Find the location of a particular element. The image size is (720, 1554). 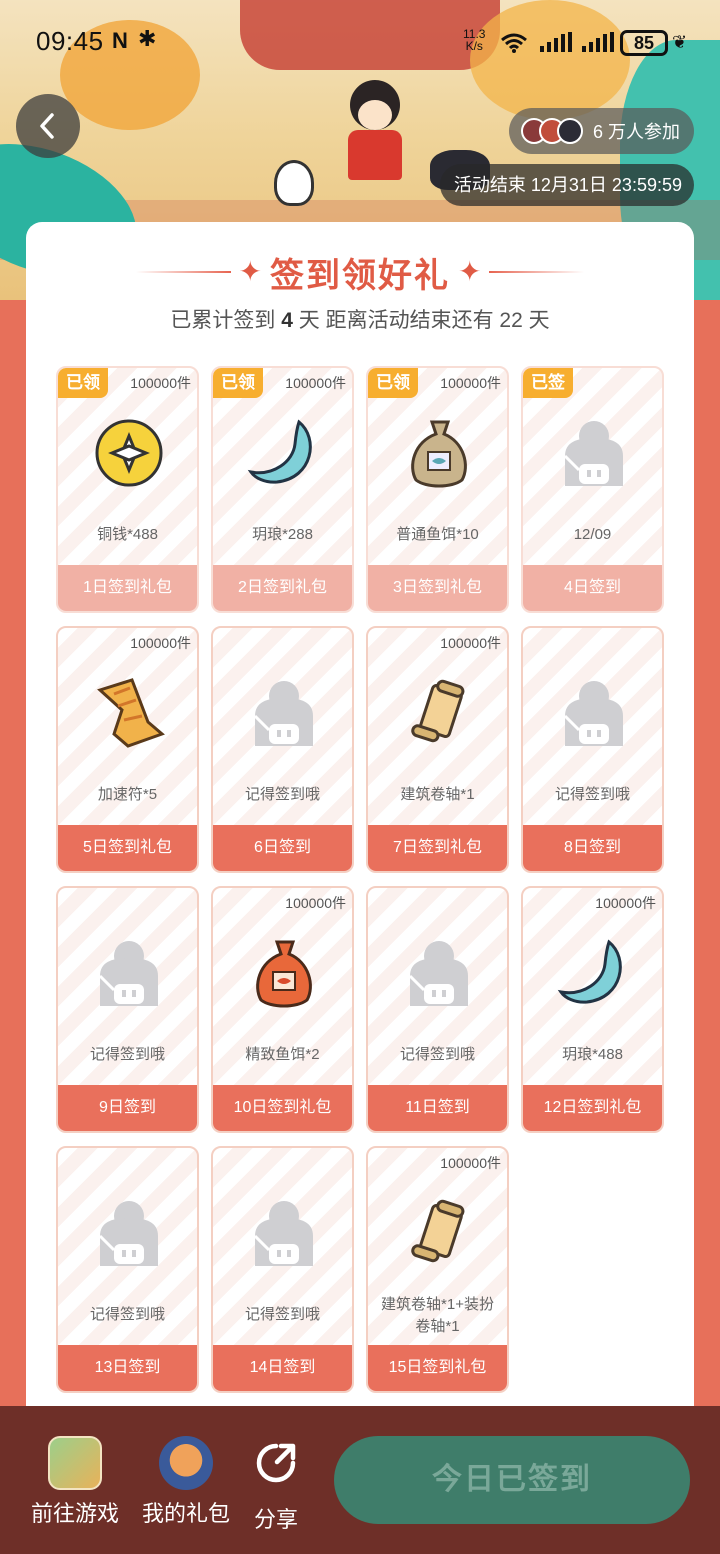

my-gifts-button: 我的礼包 is located at coordinates (186, 1482).